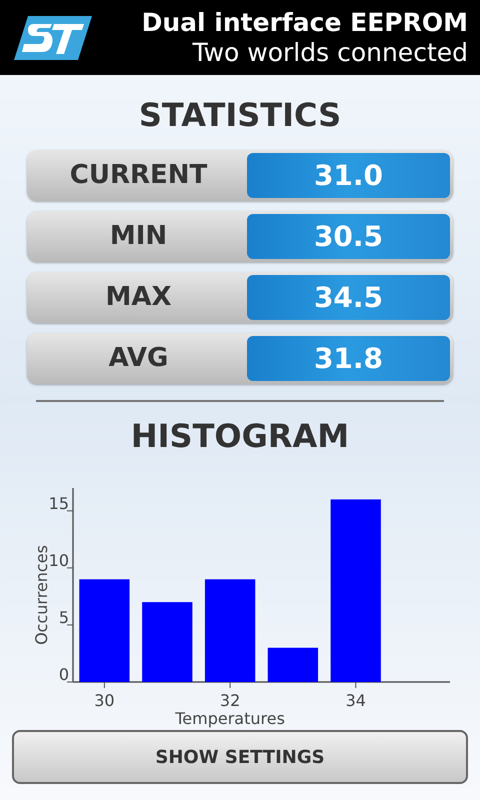 The width and height of the screenshot is (480, 800). Describe the element at coordinates (104, 700) in the screenshot. I see `x-tick-label: 30` at that location.